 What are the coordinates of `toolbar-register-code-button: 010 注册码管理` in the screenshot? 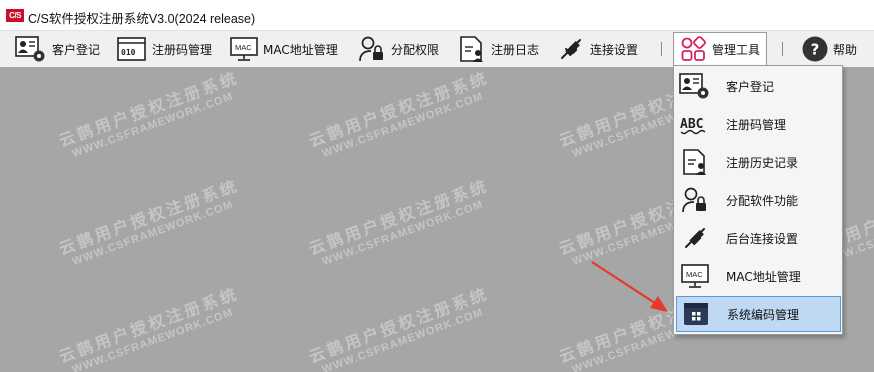 It's located at (164, 49).